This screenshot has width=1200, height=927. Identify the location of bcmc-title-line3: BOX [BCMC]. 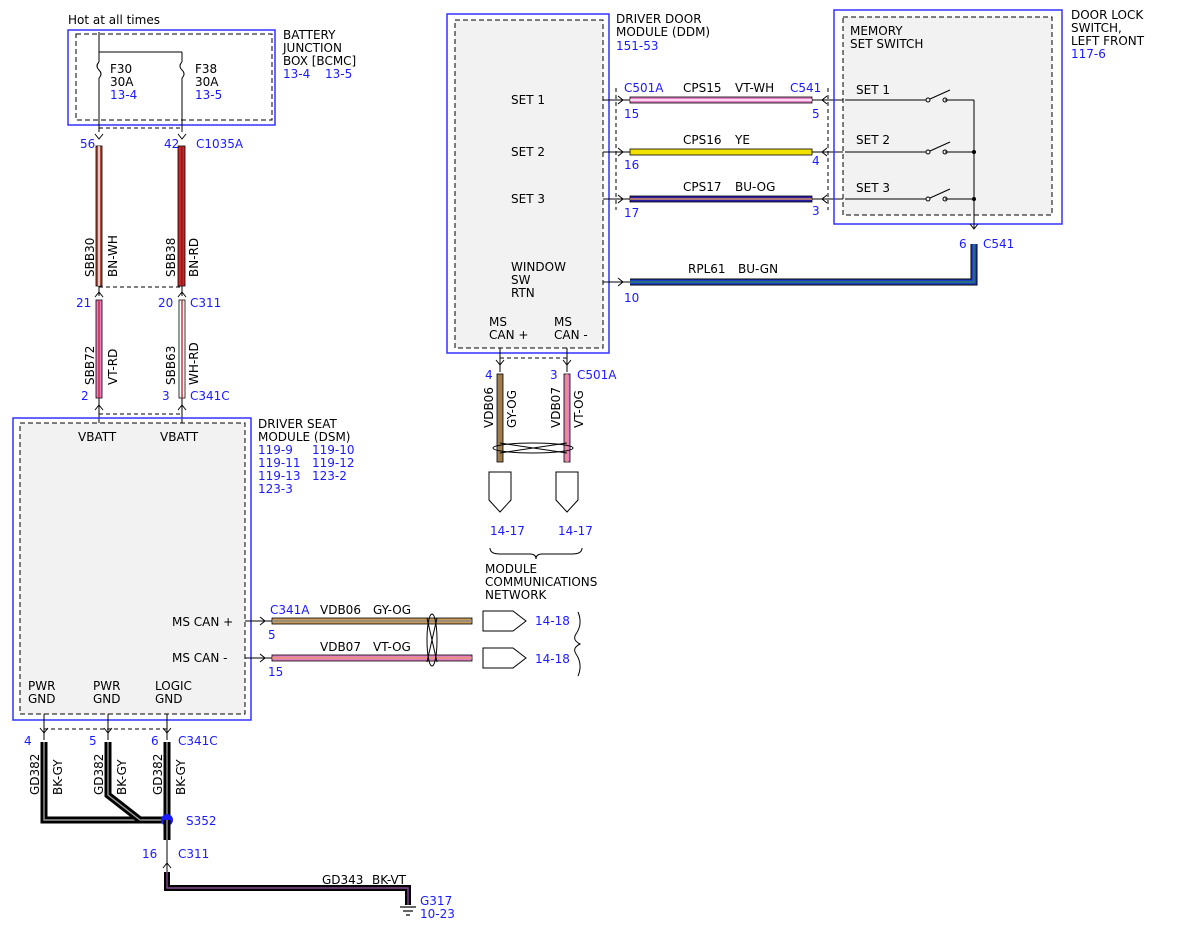
(319, 61).